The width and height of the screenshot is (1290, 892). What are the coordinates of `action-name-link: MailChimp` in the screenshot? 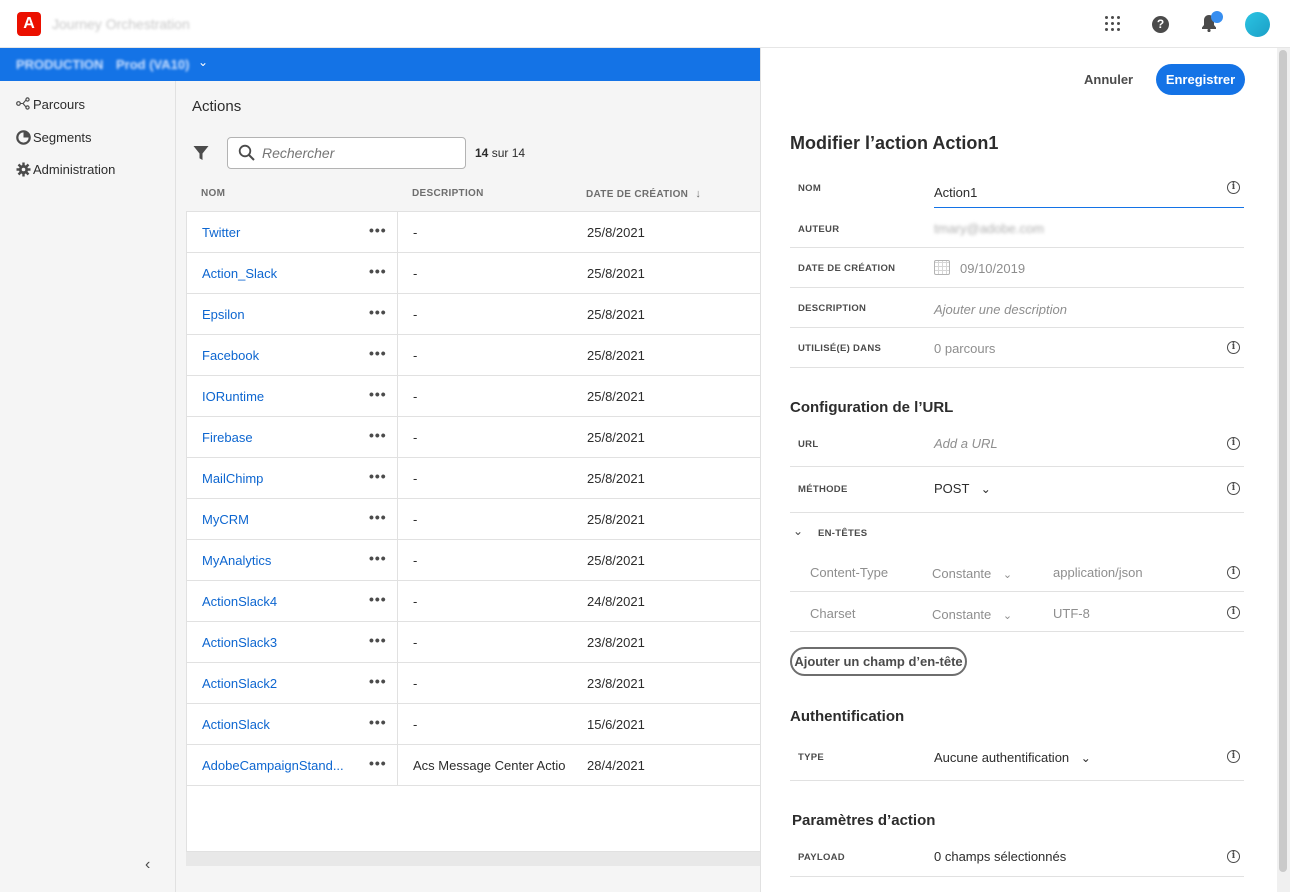 It's located at (274, 478).